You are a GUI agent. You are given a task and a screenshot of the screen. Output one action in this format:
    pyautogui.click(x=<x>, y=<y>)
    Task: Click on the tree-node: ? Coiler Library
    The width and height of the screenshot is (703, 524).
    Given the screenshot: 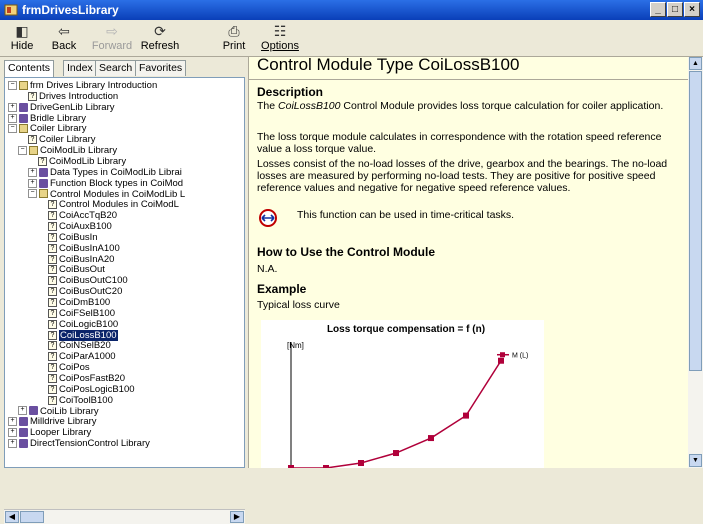 What is the action you would take?
    pyautogui.click(x=62, y=139)
    